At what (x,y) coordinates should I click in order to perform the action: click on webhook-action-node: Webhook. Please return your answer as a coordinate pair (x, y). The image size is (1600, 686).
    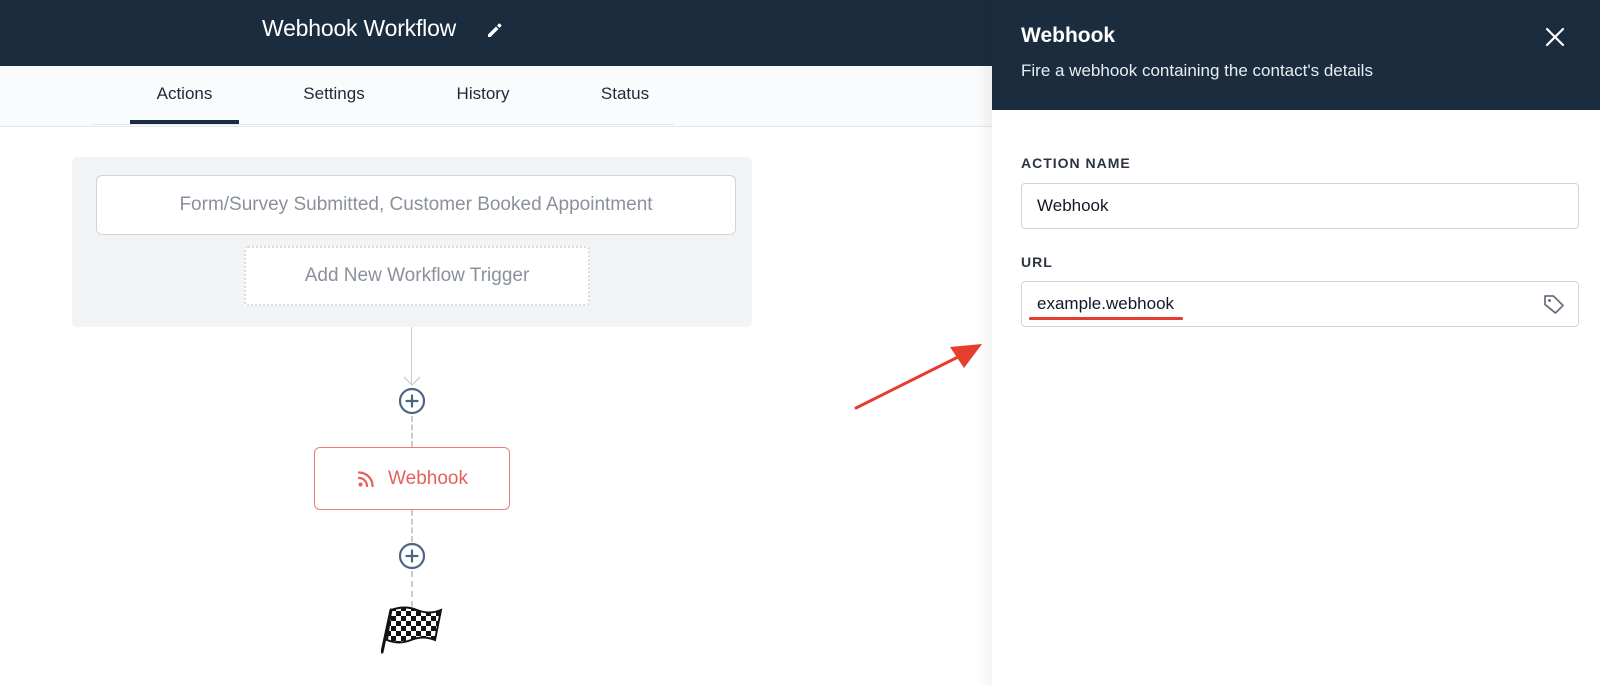
    Looking at the image, I should click on (412, 478).